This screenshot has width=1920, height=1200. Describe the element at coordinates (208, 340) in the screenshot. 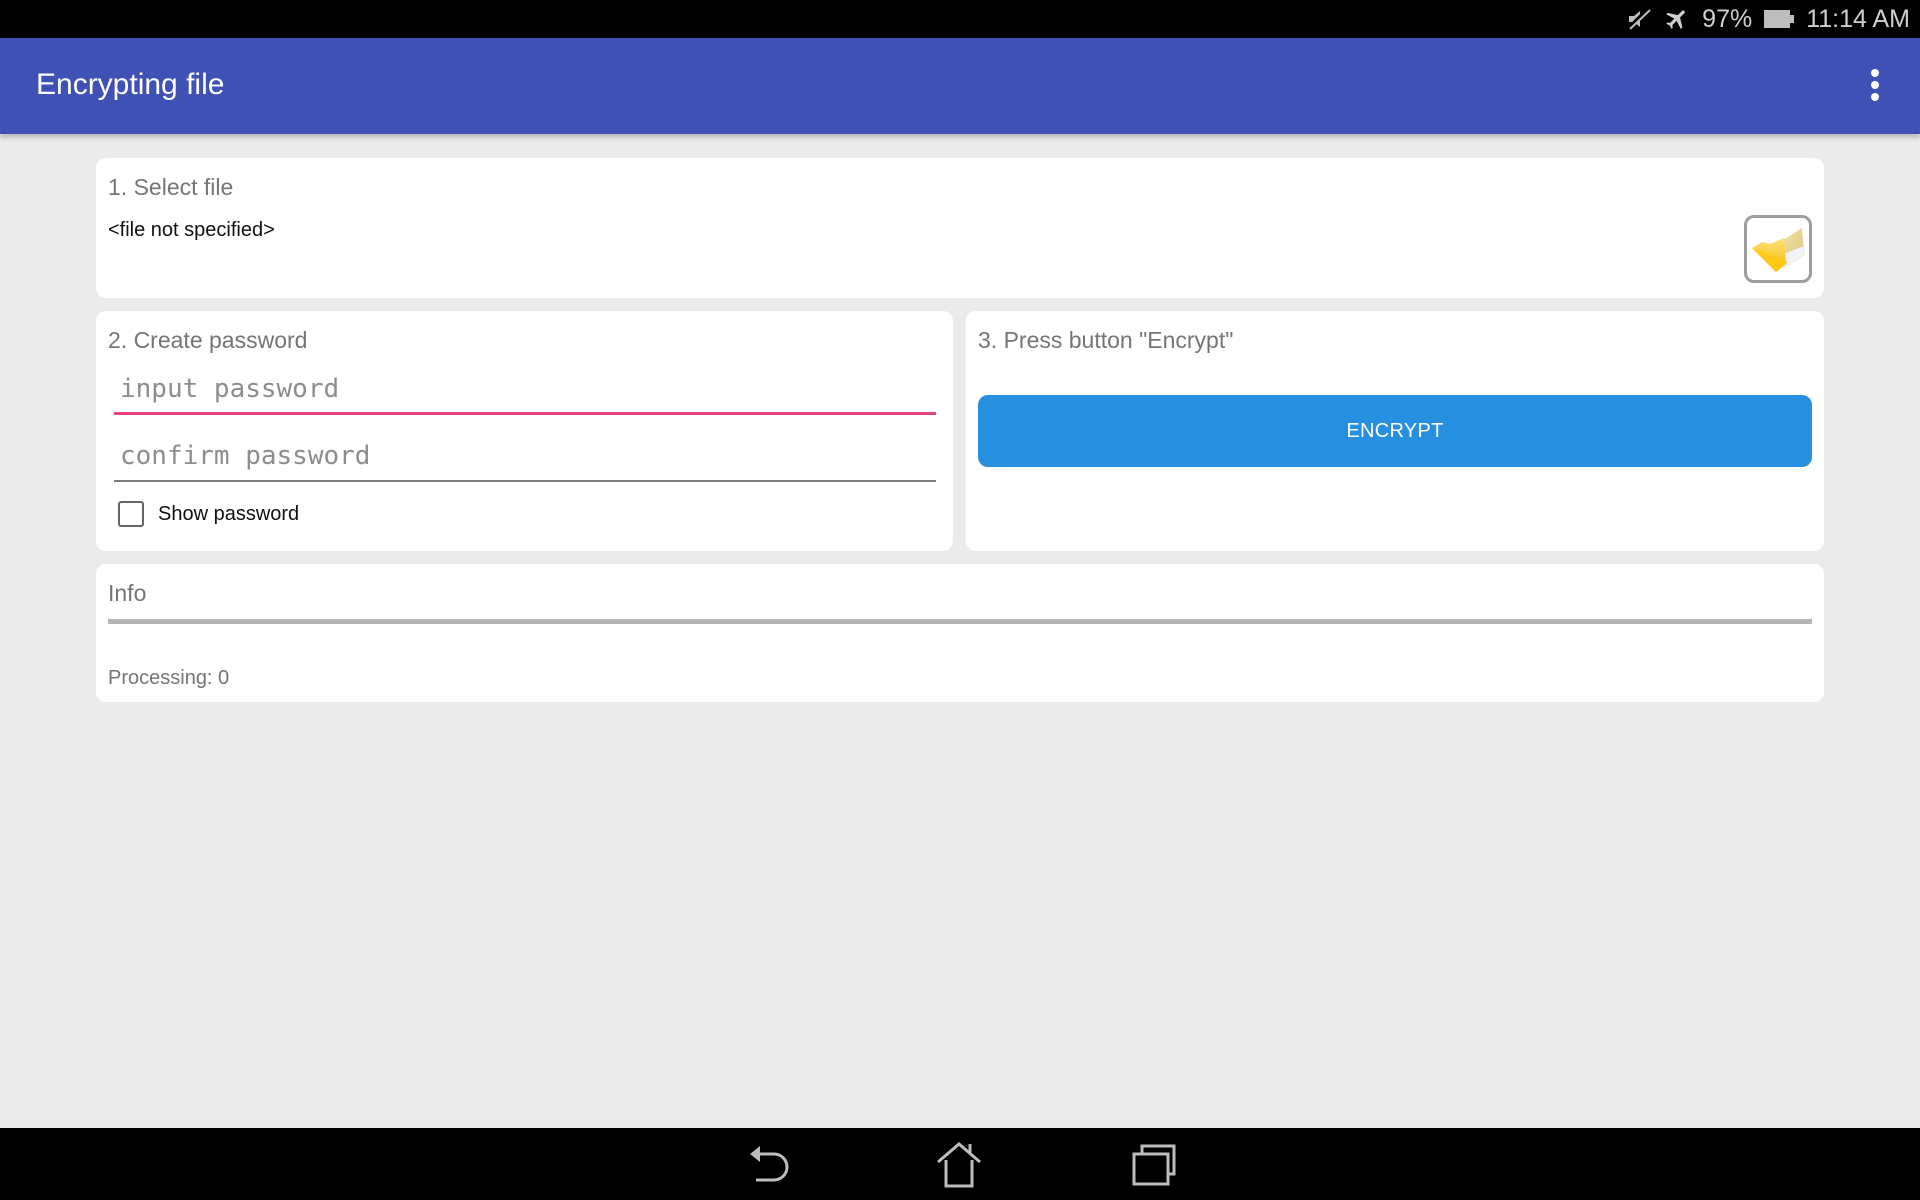

I see `create-password-title: 2. Create password` at that location.